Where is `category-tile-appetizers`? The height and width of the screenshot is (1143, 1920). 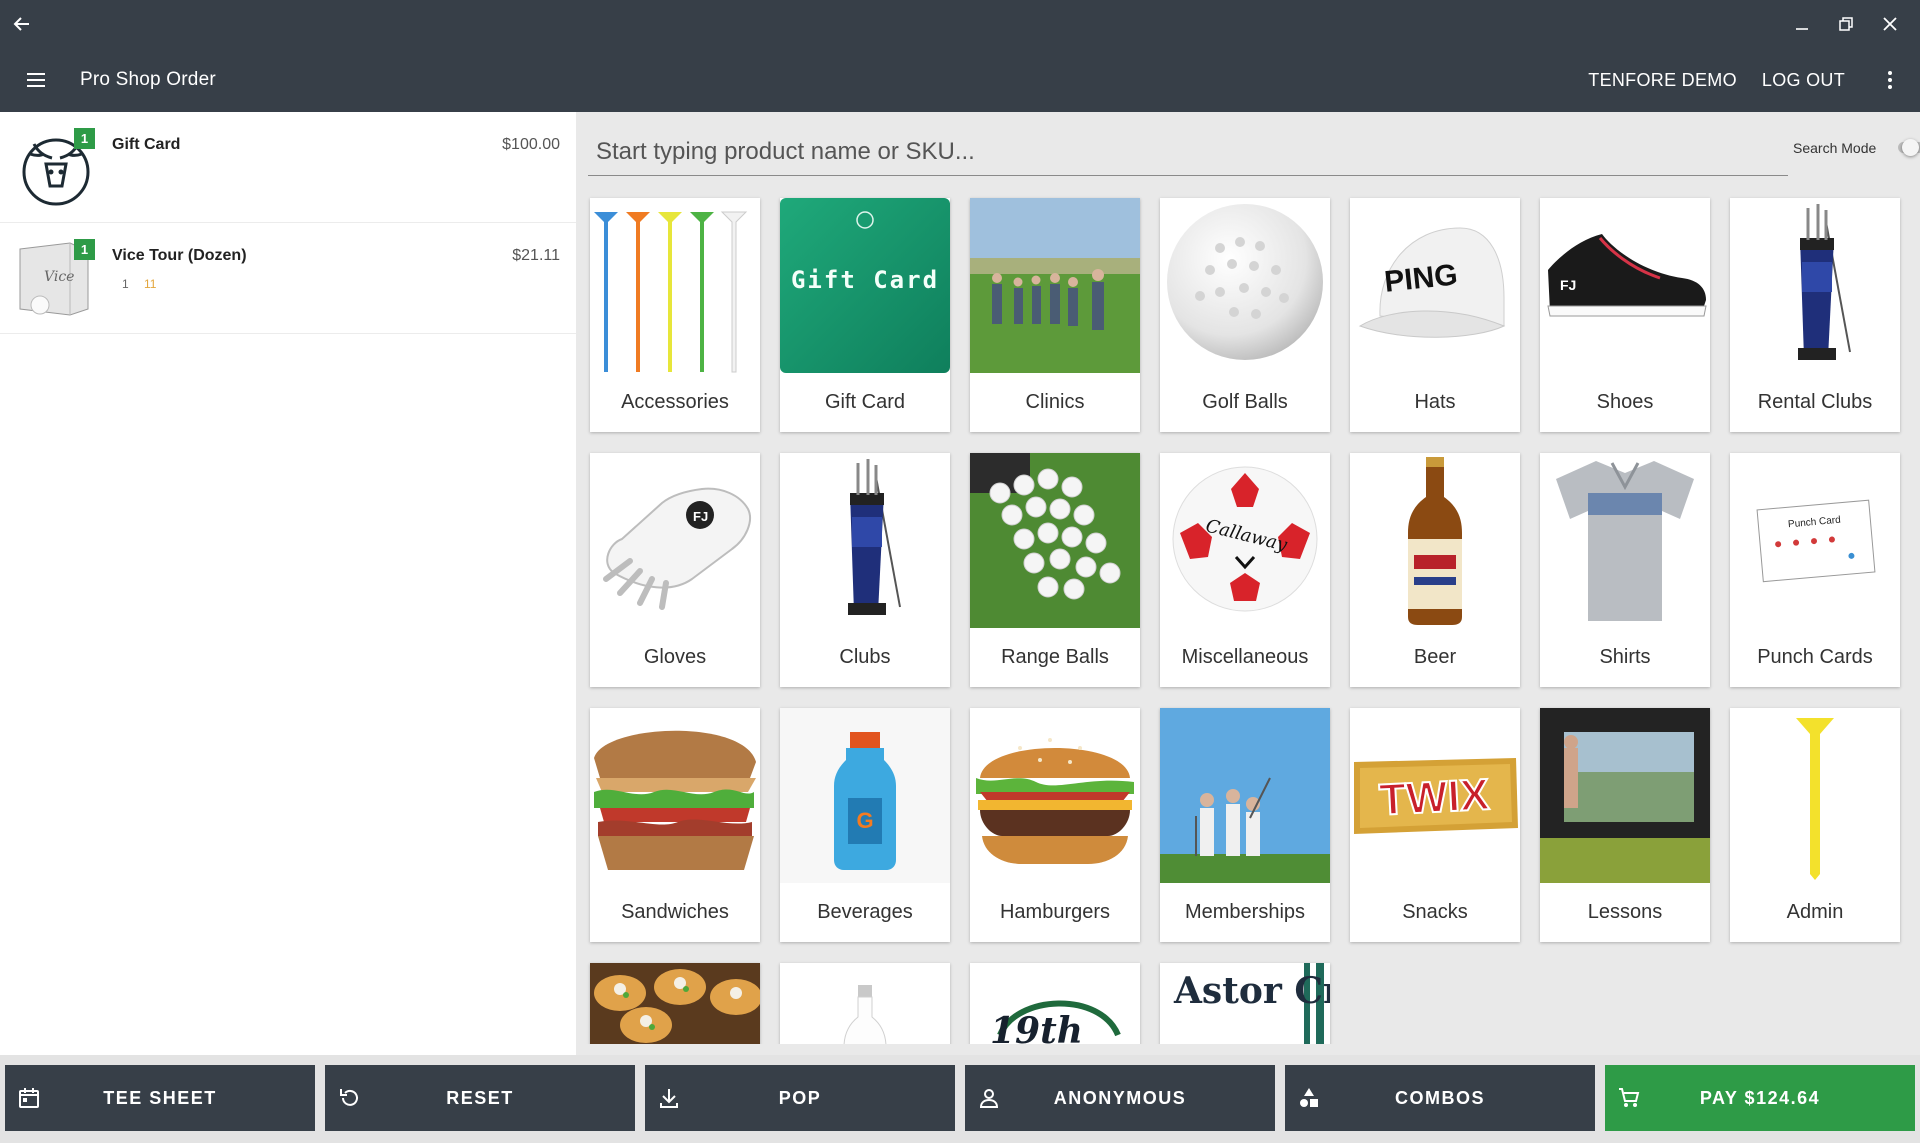
category-tile-appetizers is located at coordinates (675, 1003).